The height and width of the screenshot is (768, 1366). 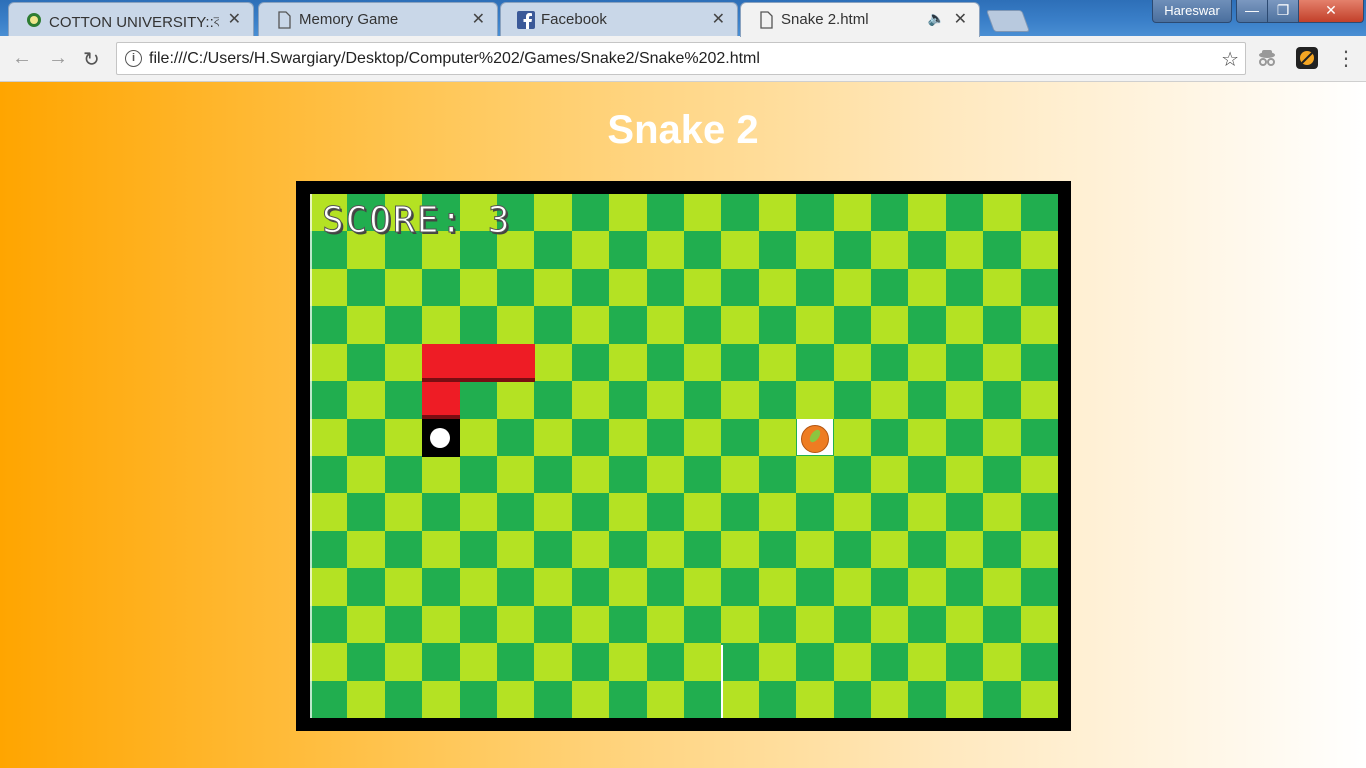 I want to click on extension-icon, so click(x=1307, y=58).